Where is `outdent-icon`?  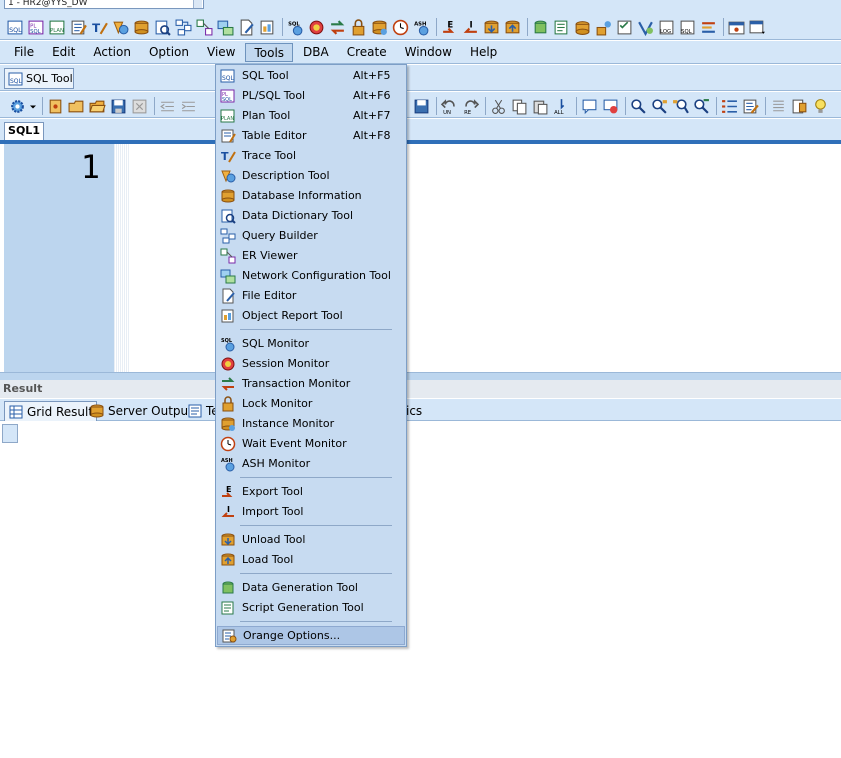
outdent-icon is located at coordinates (167, 106).